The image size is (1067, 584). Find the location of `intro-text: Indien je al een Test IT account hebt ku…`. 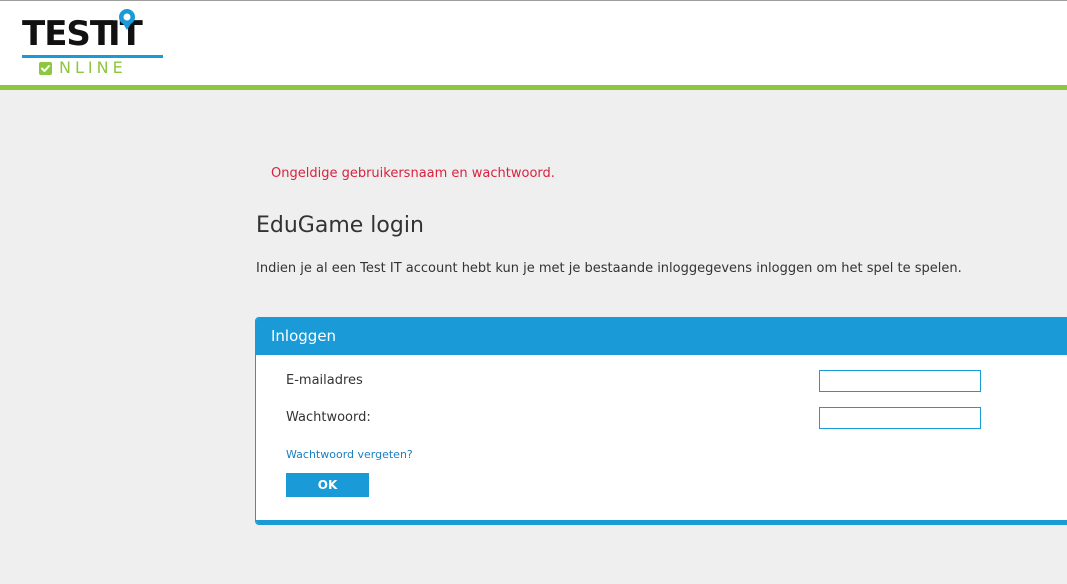

intro-text: Indien je al een Test IT account hebt ku… is located at coordinates (609, 268).